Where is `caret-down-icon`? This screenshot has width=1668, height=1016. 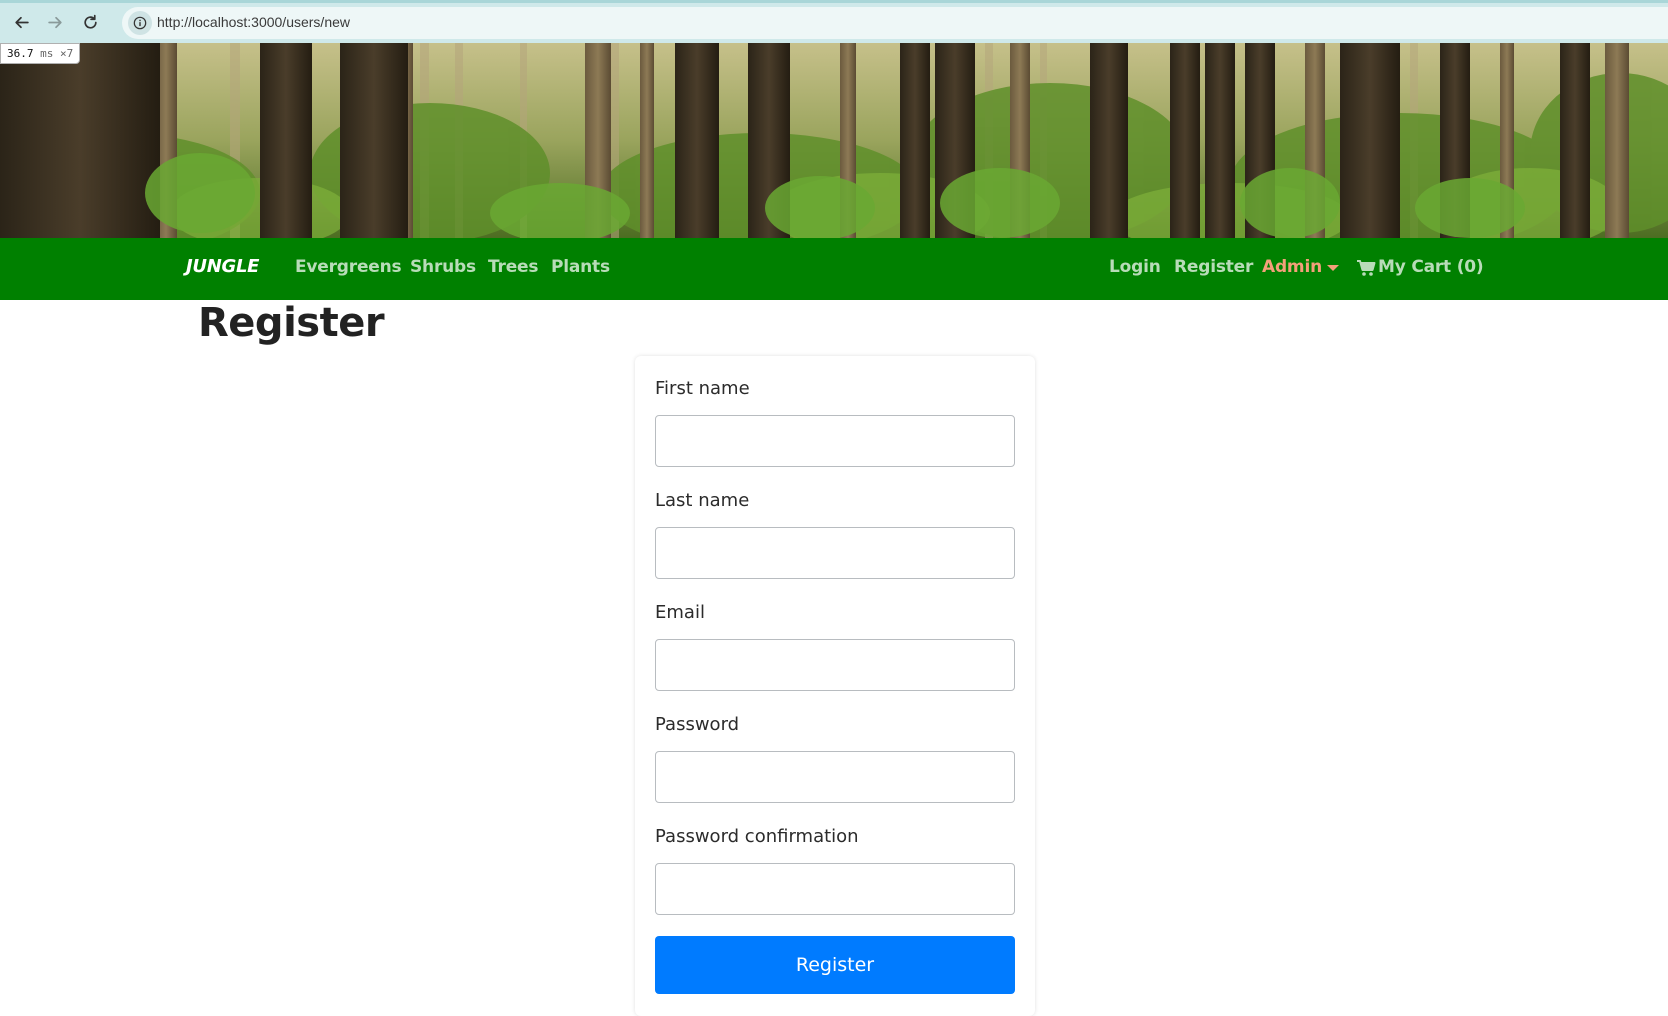
caret-down-icon is located at coordinates (1333, 268).